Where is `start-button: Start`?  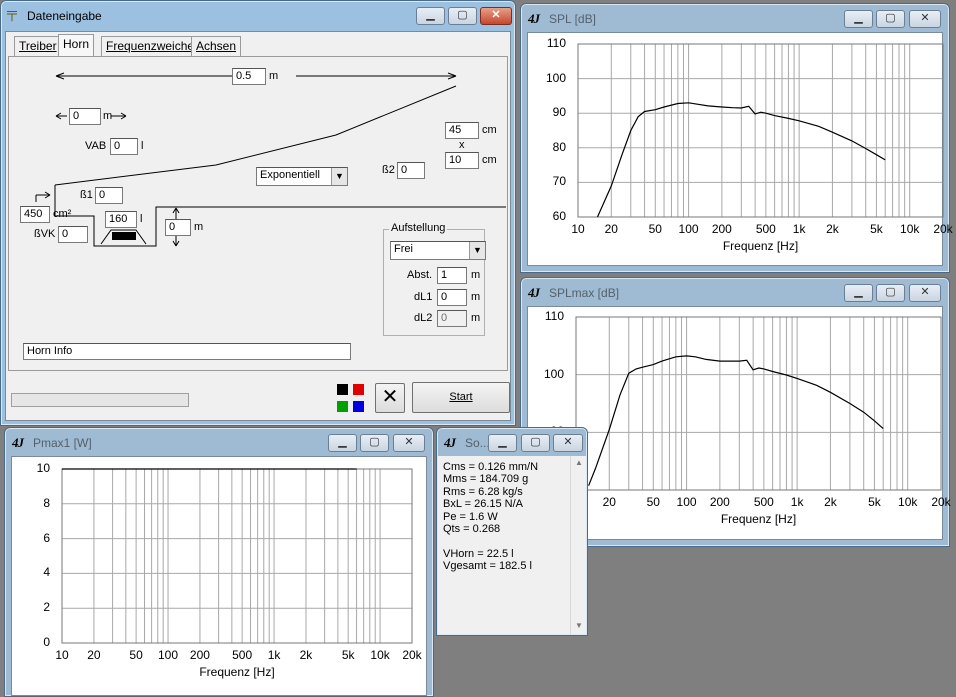
start-button: Start is located at coordinates (461, 397).